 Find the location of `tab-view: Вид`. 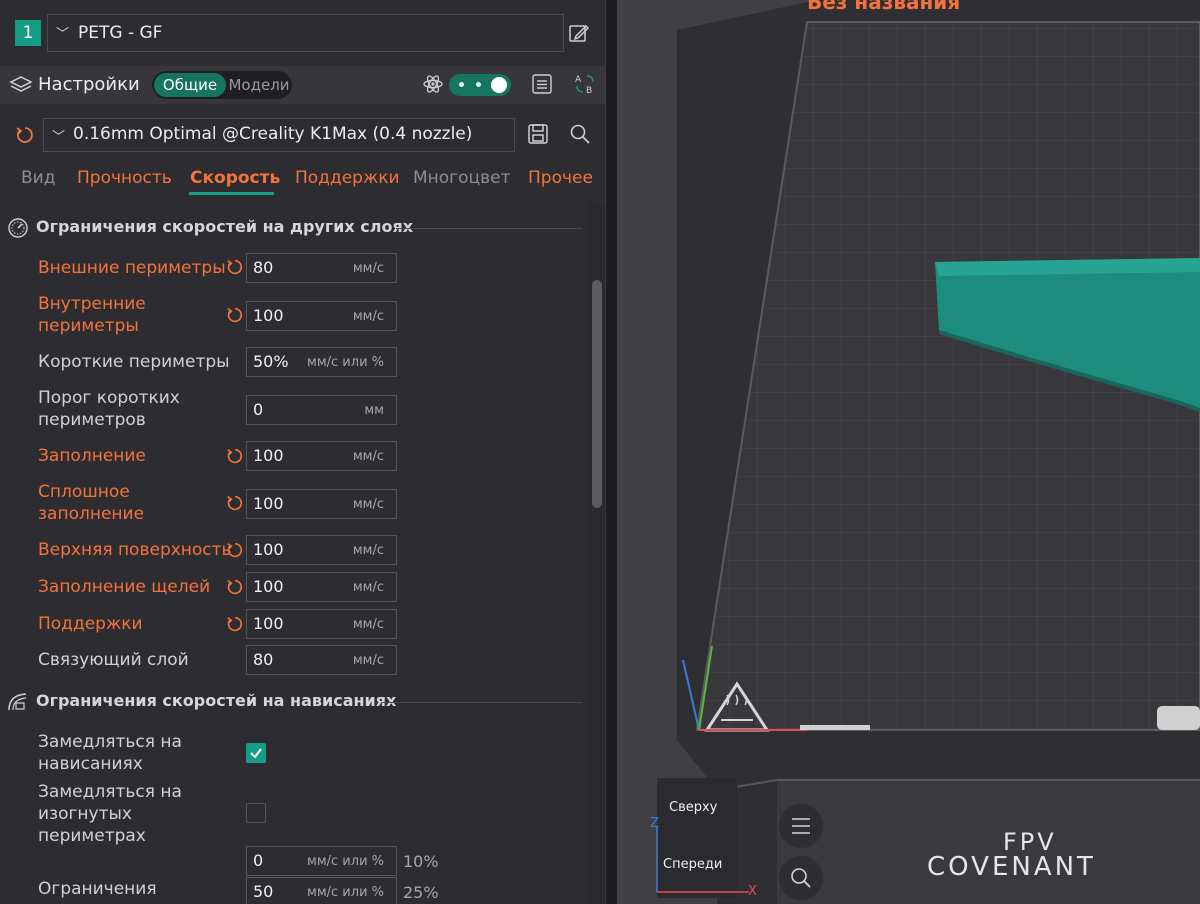

tab-view: Вид is located at coordinates (38, 178).